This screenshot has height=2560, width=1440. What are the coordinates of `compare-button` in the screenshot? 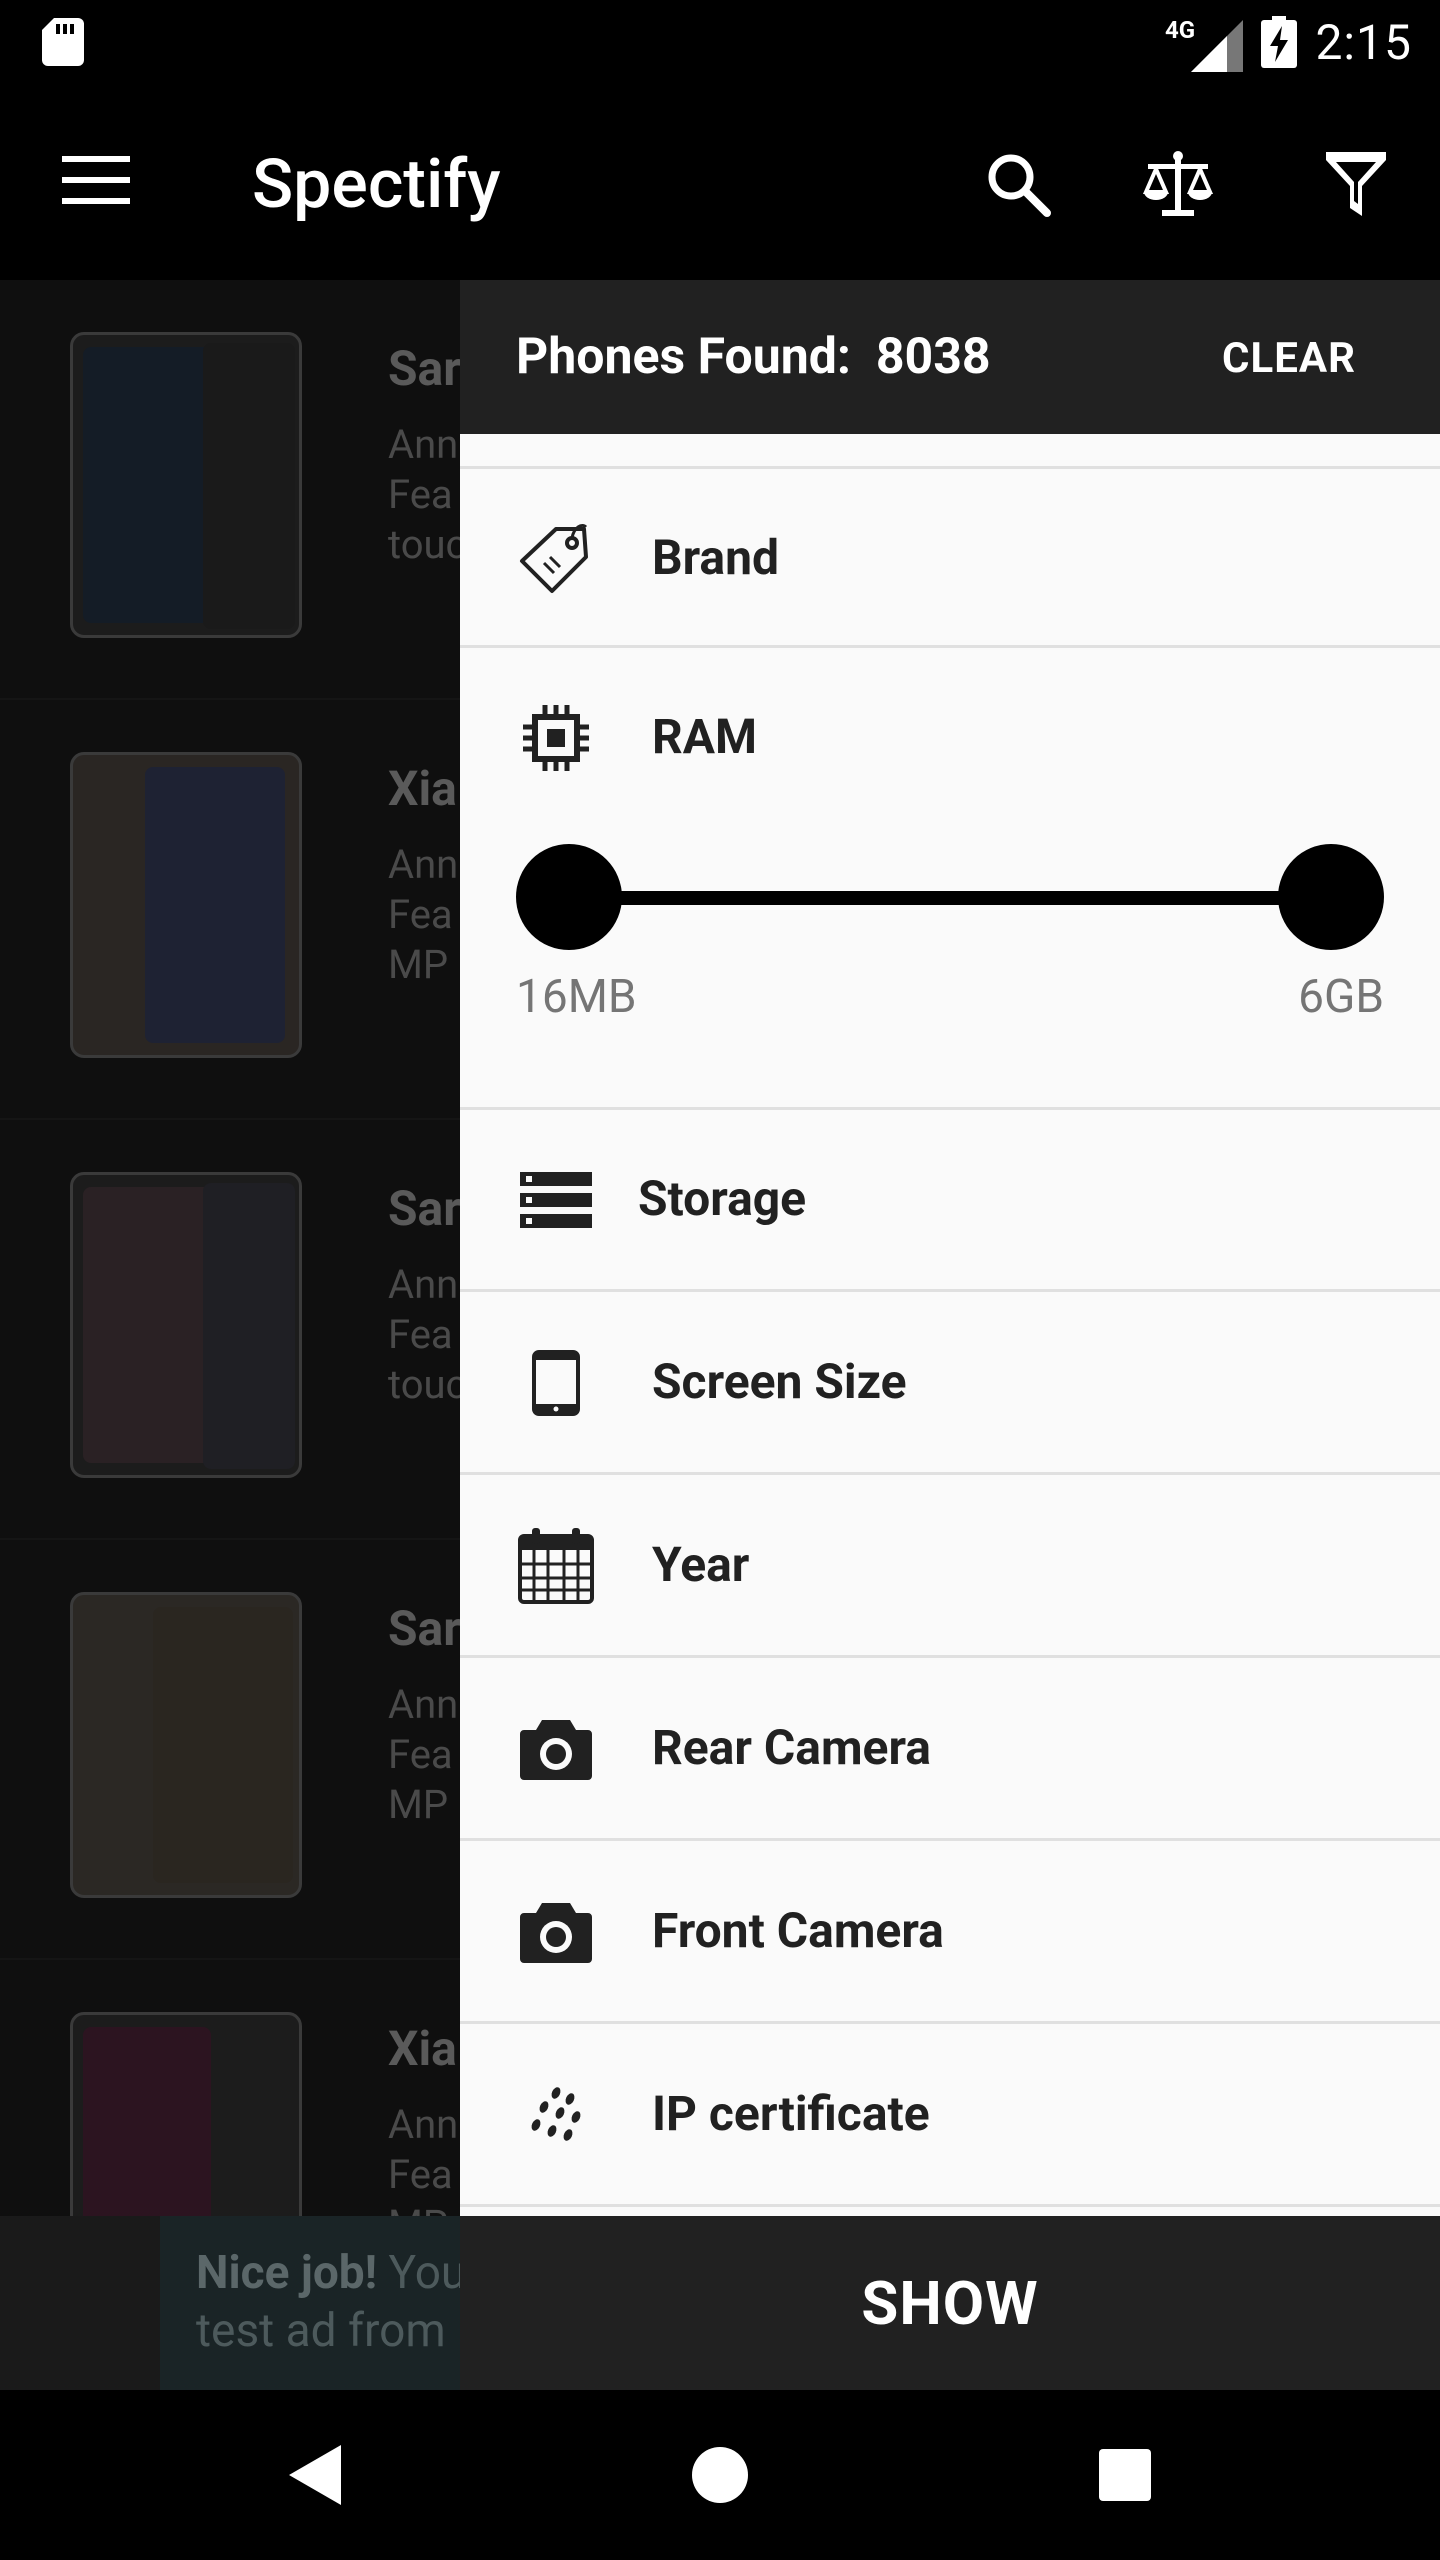 It's located at (1178, 184).